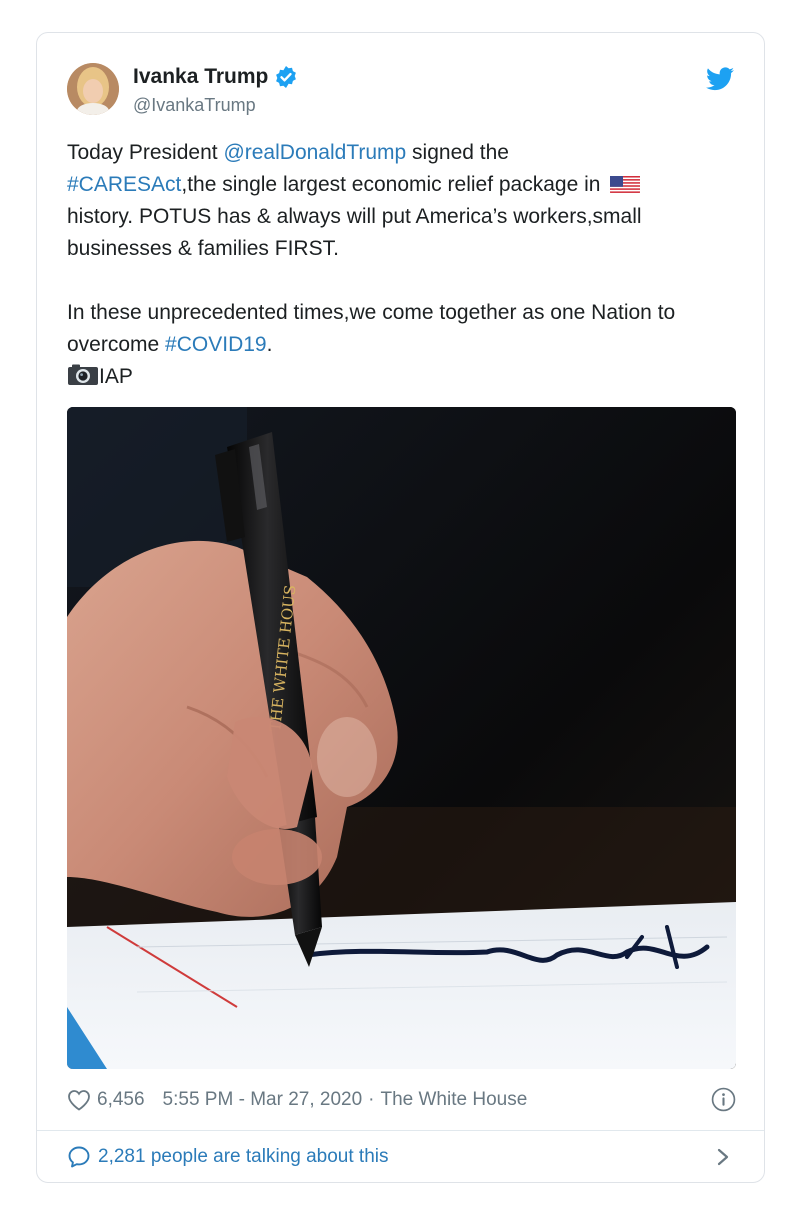 The width and height of the screenshot is (800, 1216). Describe the element at coordinates (216, 344) in the screenshot. I see `hashtag-link-covid19: #COVID19` at that location.